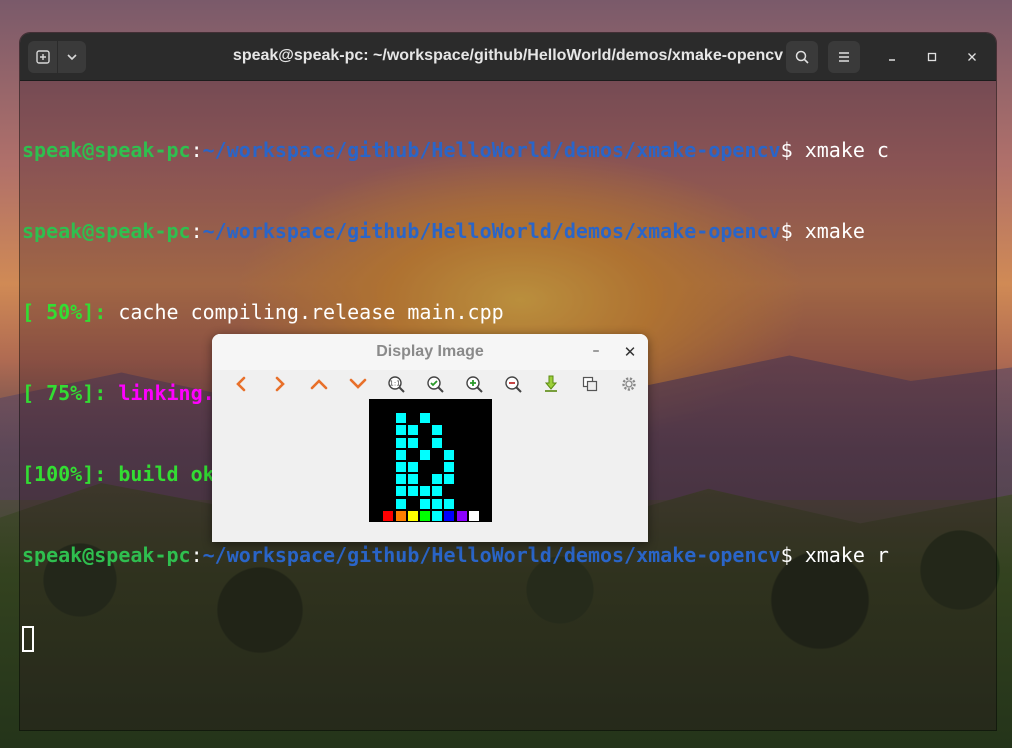 This screenshot has width=1012, height=748. Describe the element at coordinates (892, 60) in the screenshot. I see `minimize-icon` at that location.